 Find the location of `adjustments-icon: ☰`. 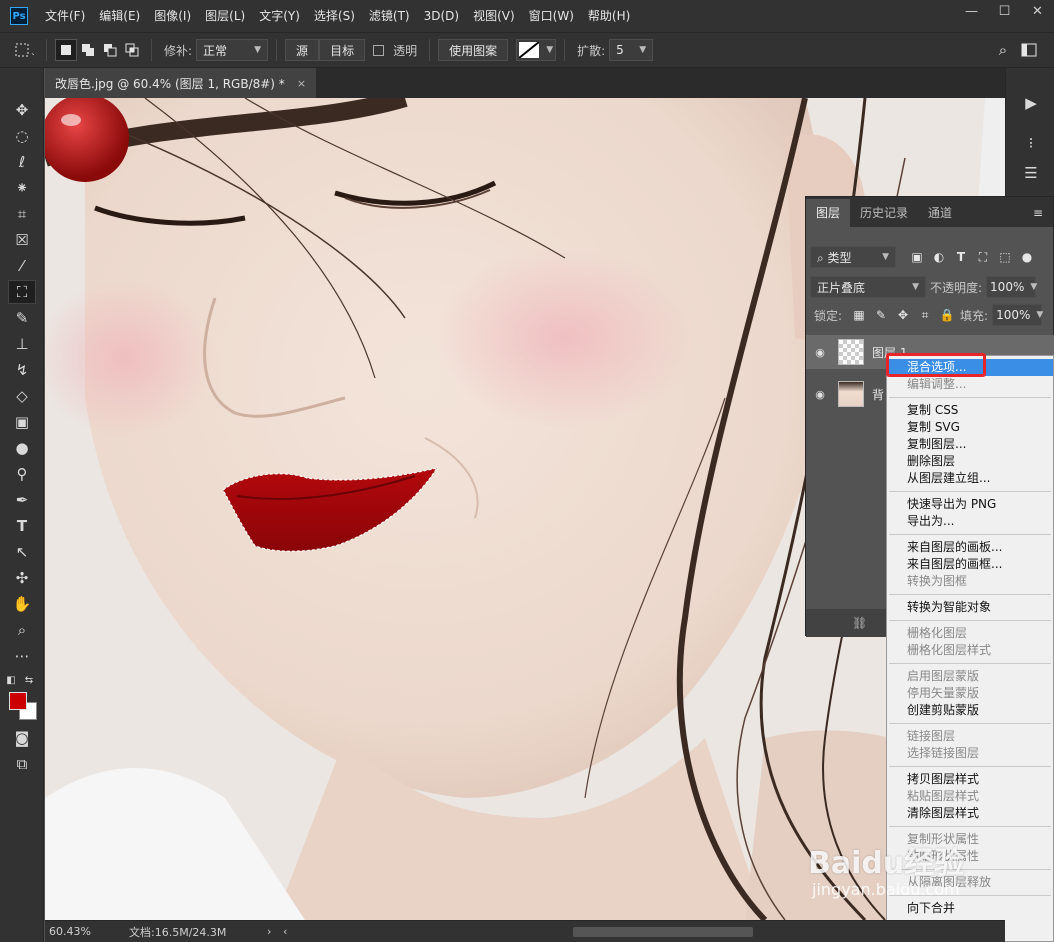

adjustments-icon: ☰ is located at coordinates (1031, 173).